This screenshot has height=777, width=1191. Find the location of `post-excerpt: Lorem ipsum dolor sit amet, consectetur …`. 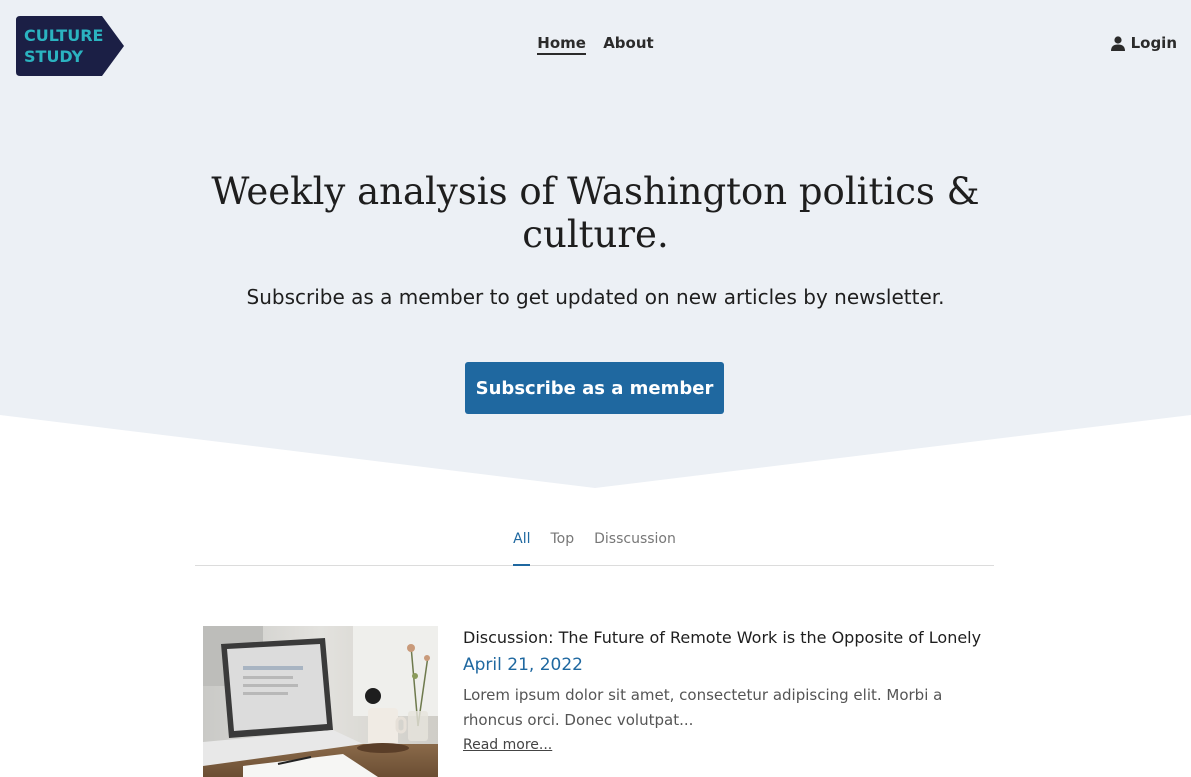

post-excerpt: Lorem ipsum dolor sit amet, consectetur … is located at coordinates (703, 707).